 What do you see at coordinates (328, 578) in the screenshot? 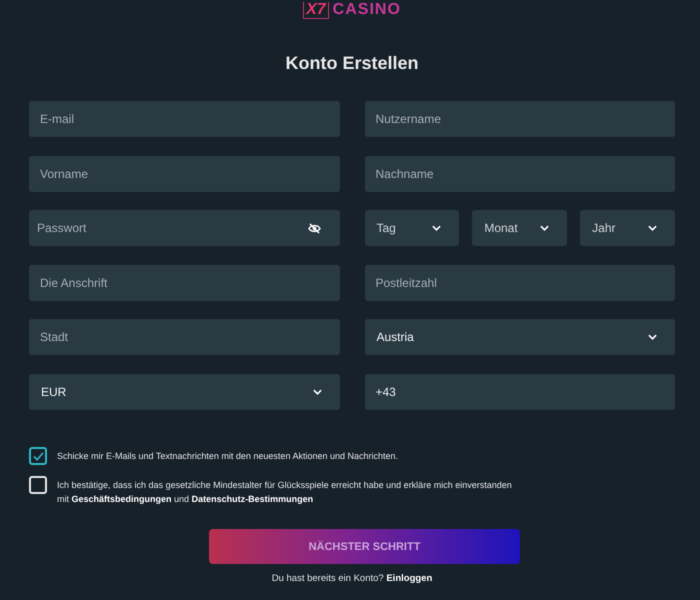
I see `footer-text: Du hast bereits ein Konto?` at bounding box center [328, 578].